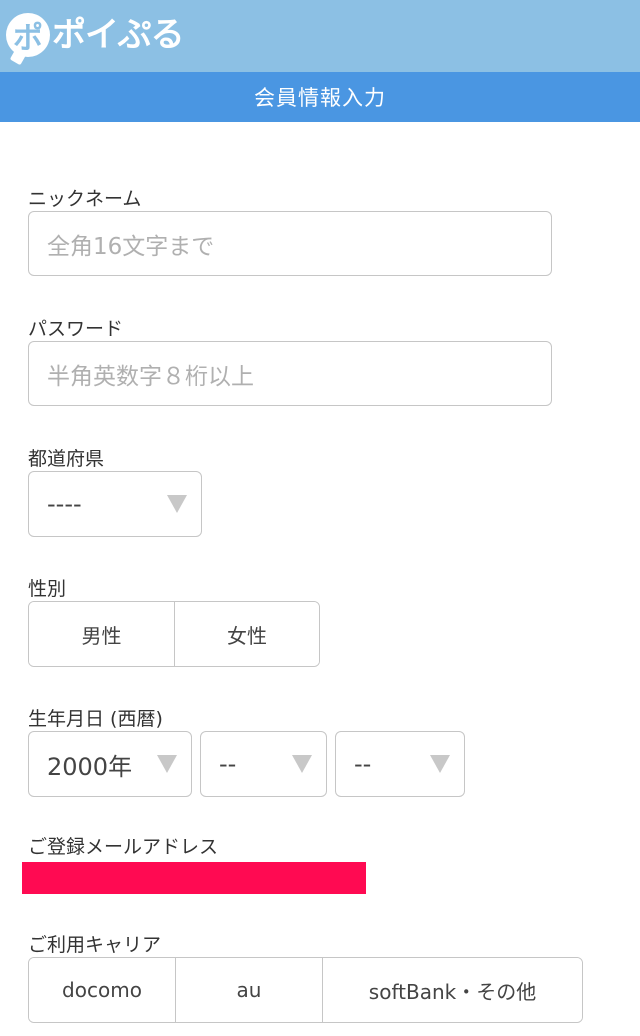 The image size is (640, 1036). I want to click on carrier-label: ご利用キャリア, so click(95, 945).